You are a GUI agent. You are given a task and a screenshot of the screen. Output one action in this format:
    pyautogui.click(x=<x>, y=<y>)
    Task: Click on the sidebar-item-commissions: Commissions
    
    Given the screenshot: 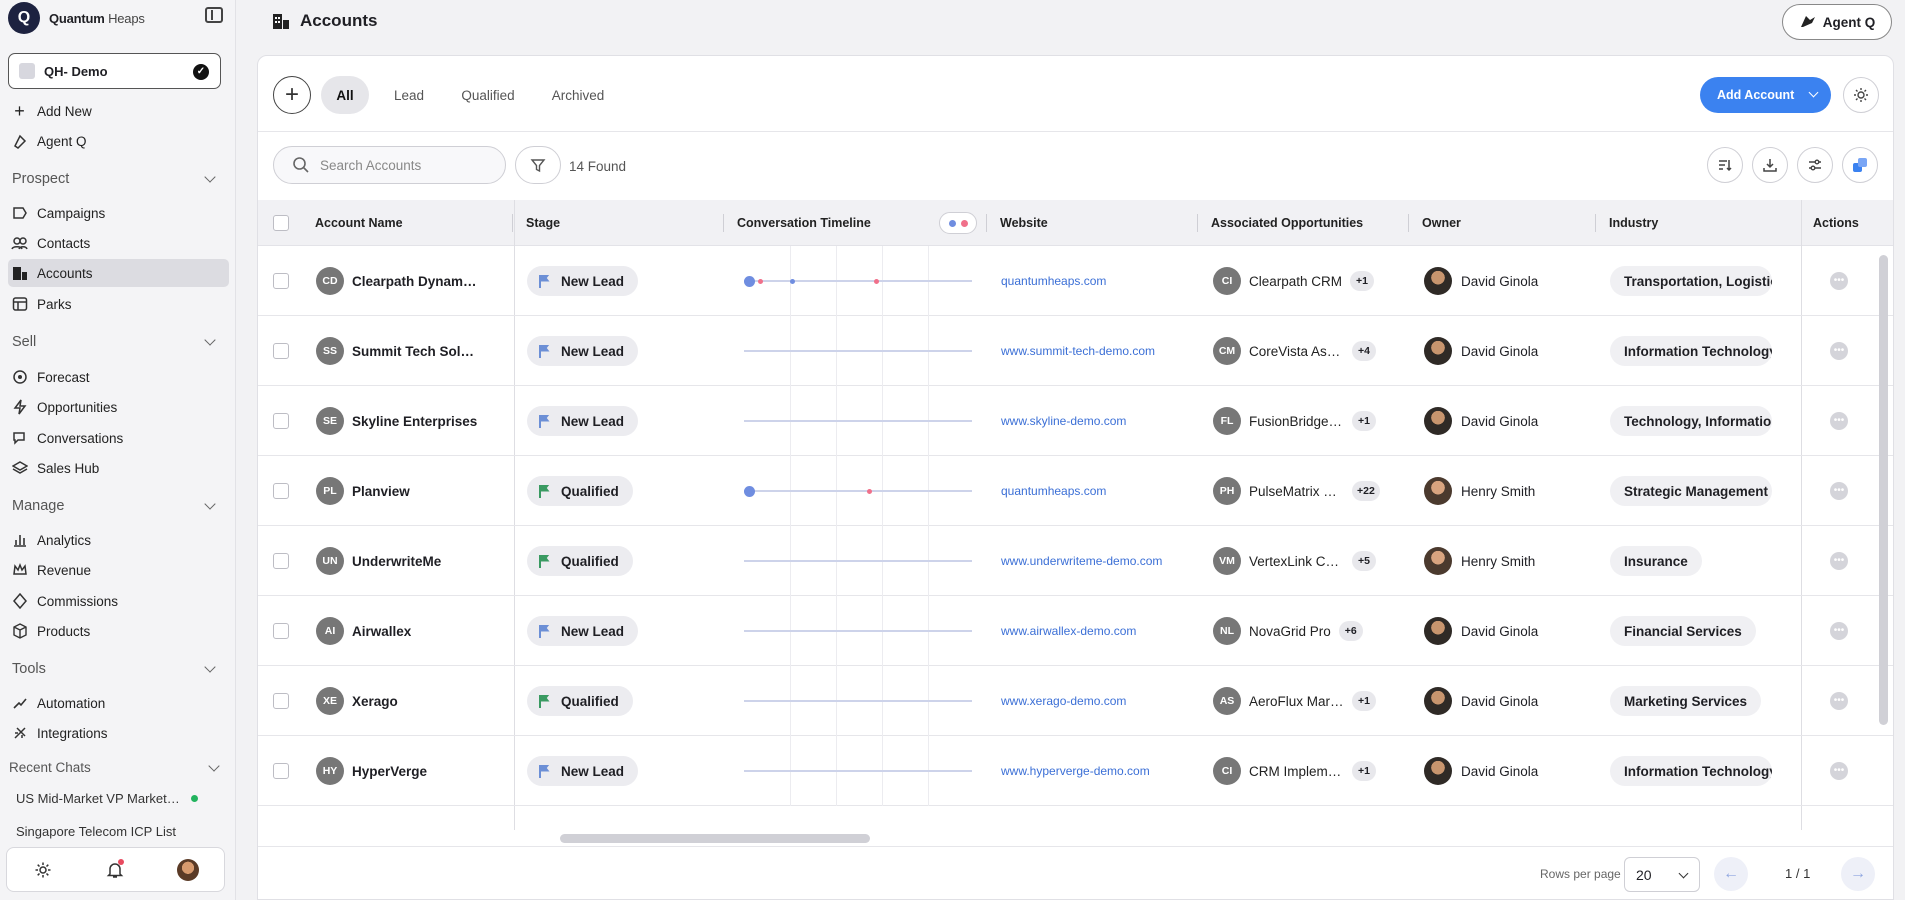 What is the action you would take?
    pyautogui.click(x=118, y=601)
    